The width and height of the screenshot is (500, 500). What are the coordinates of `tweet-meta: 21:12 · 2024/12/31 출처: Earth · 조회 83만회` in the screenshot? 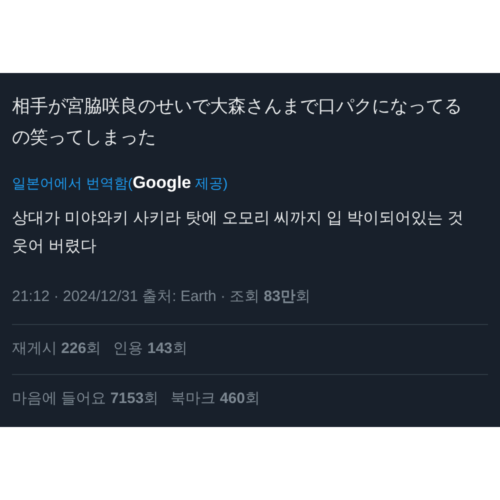 It's located at (250, 306).